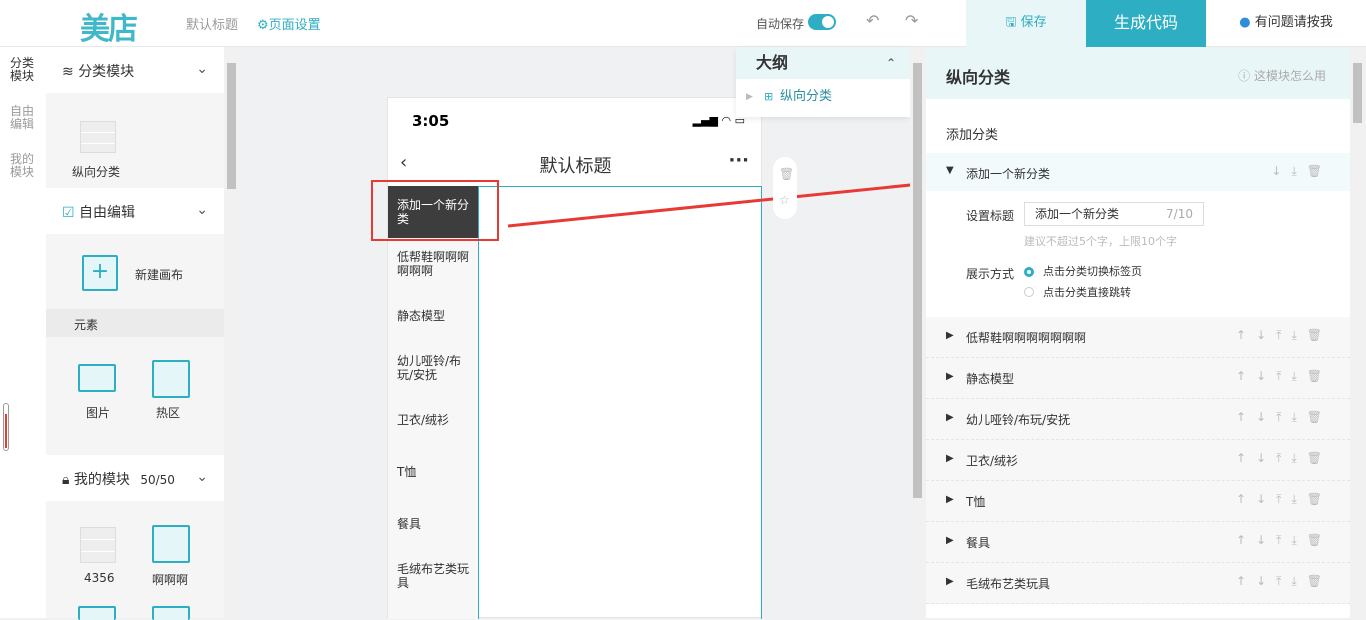 This screenshot has width=1366, height=620. I want to click on add-category-label: 添加分类, so click(972, 133).